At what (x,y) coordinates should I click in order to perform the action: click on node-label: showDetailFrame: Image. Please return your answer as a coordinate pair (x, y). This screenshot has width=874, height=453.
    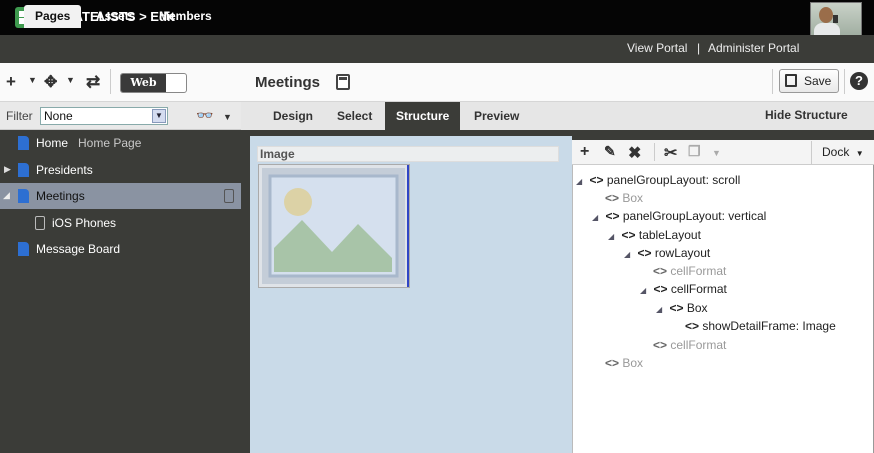
    Looking at the image, I should click on (769, 326).